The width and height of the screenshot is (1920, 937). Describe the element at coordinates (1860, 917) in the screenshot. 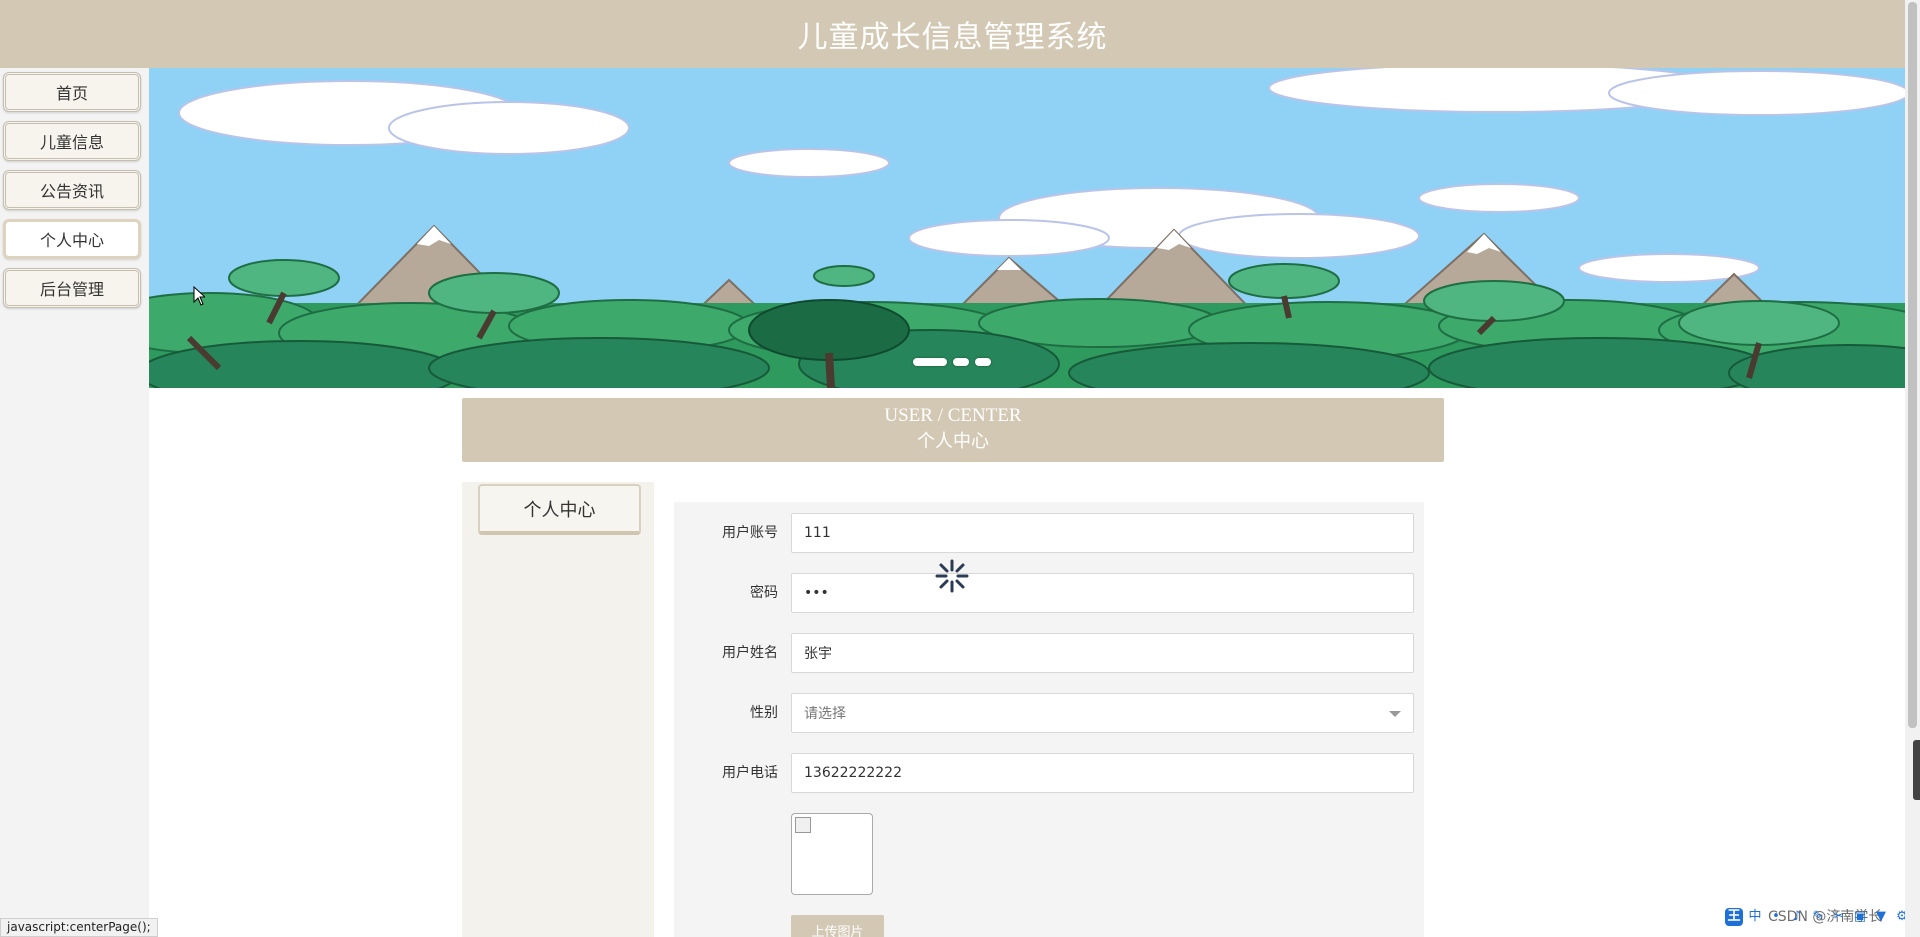

I see `image-icon: ▣` at that location.